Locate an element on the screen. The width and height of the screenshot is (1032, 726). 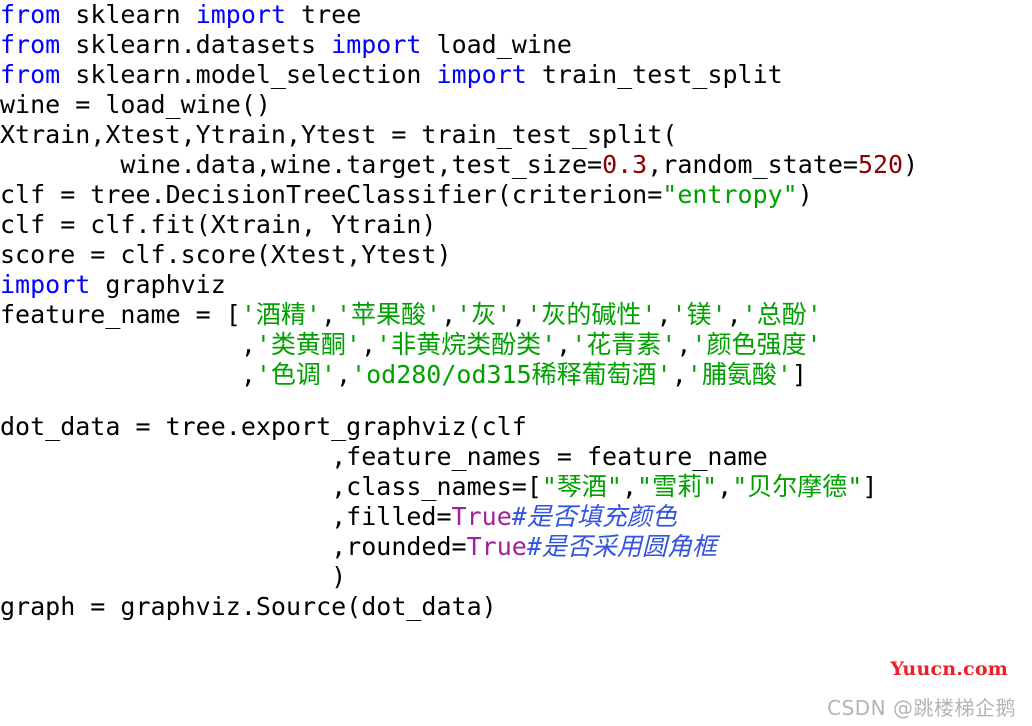
code-token-str: '灰的碱性' is located at coordinates (591, 314).